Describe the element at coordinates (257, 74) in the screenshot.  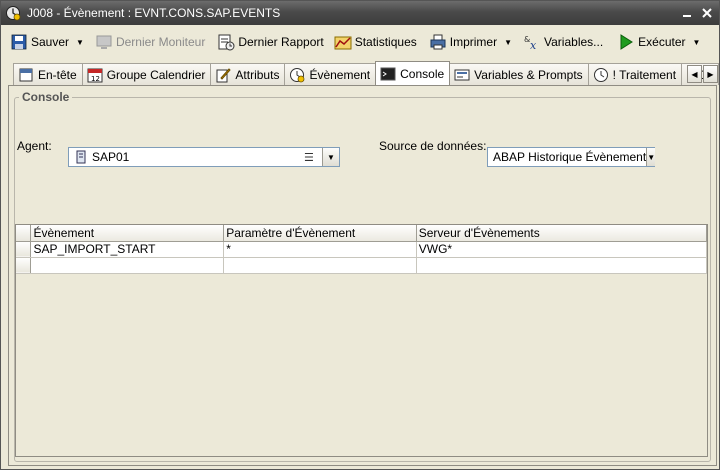
I see `tab-attributes-label: Attributs` at that location.